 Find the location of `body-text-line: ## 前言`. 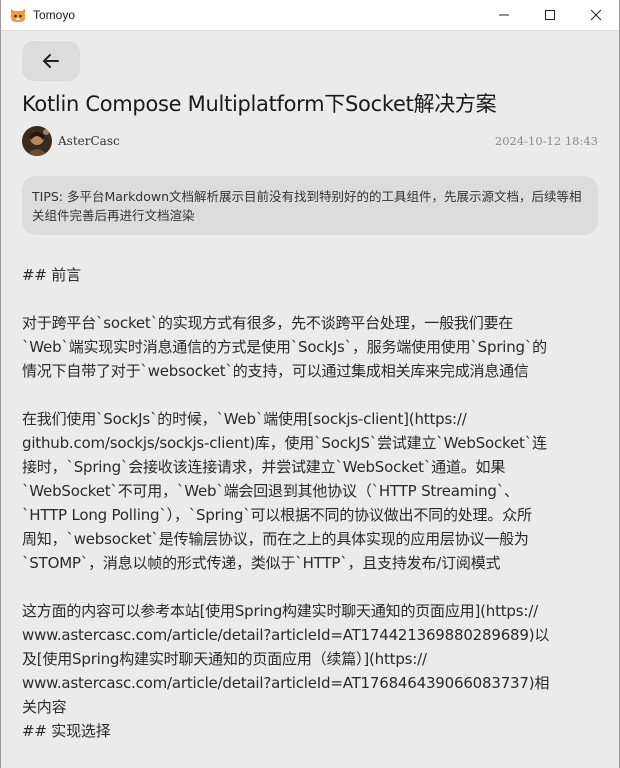

body-text-line: ## 前言 is located at coordinates (51, 275).